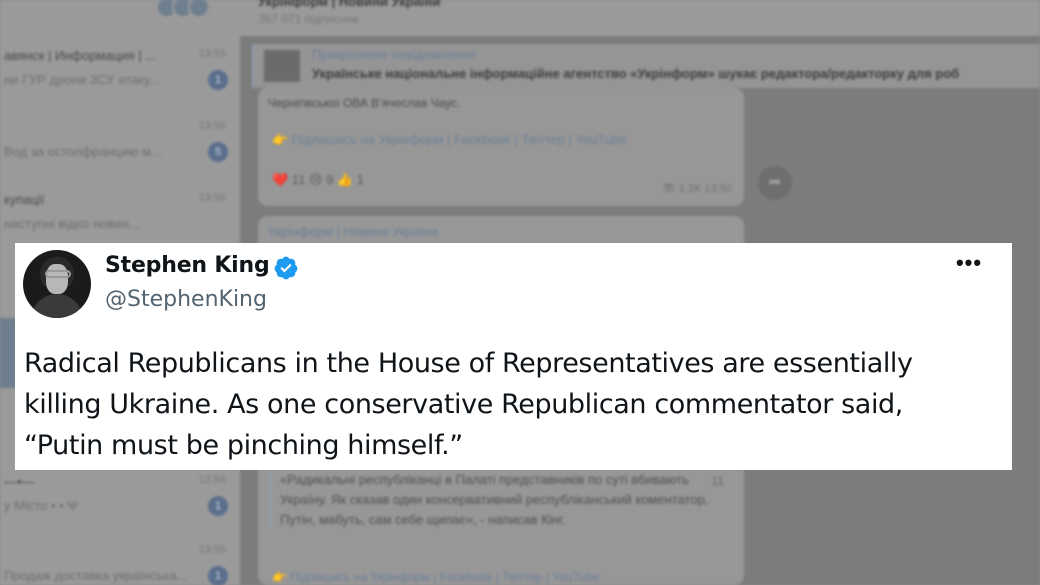 The width and height of the screenshot is (1040, 585). Describe the element at coordinates (212, 480) in the screenshot. I see `chat-time: 13:56` at that location.